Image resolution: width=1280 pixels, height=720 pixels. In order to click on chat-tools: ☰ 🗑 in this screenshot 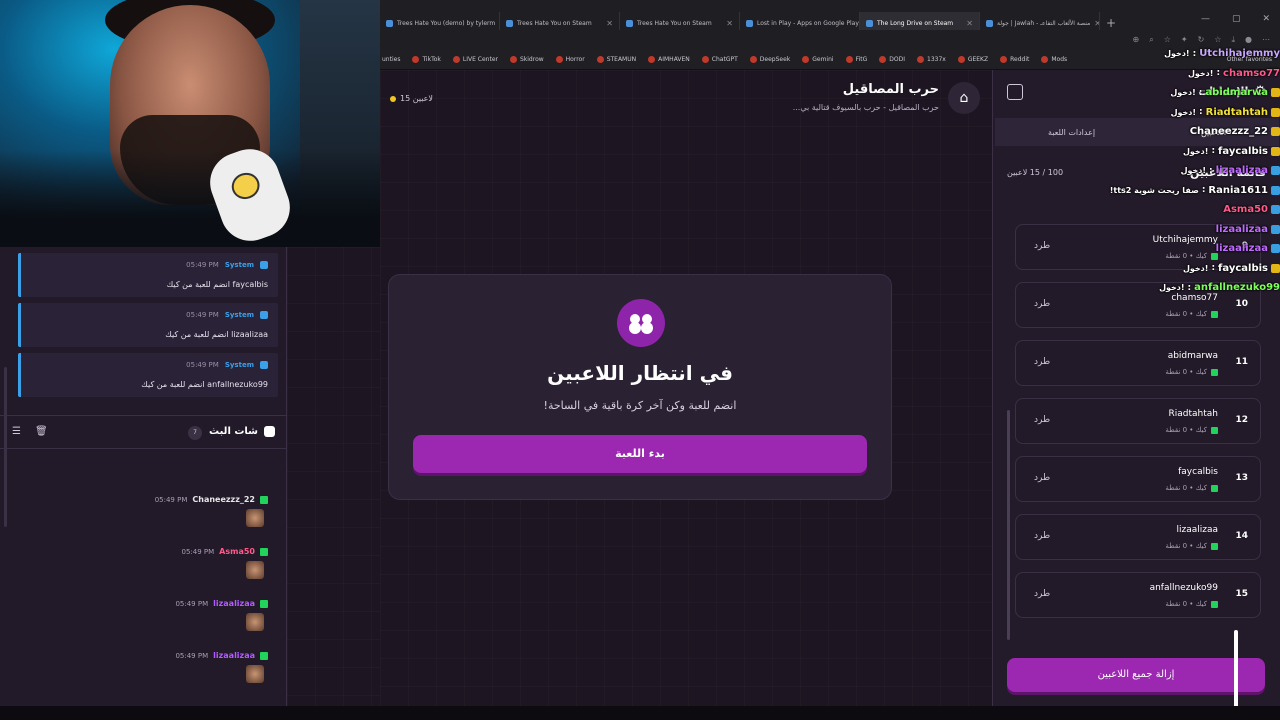, I will do `click(30, 431)`.